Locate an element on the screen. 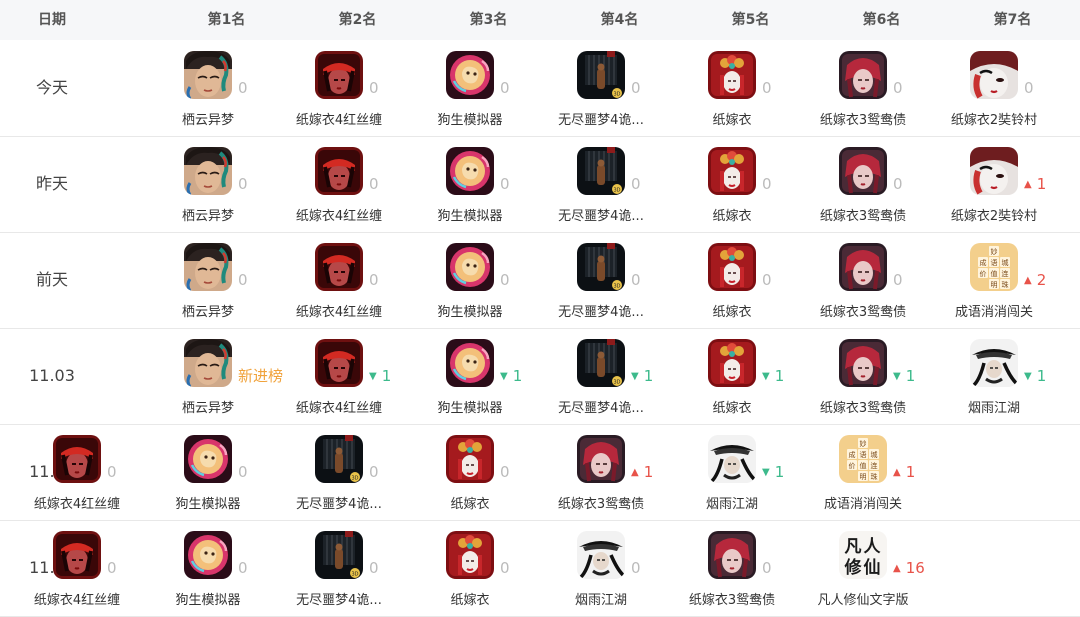  rank-cell: 烟雨江湖 ▼ 1 is located at coordinates (1012, 376).